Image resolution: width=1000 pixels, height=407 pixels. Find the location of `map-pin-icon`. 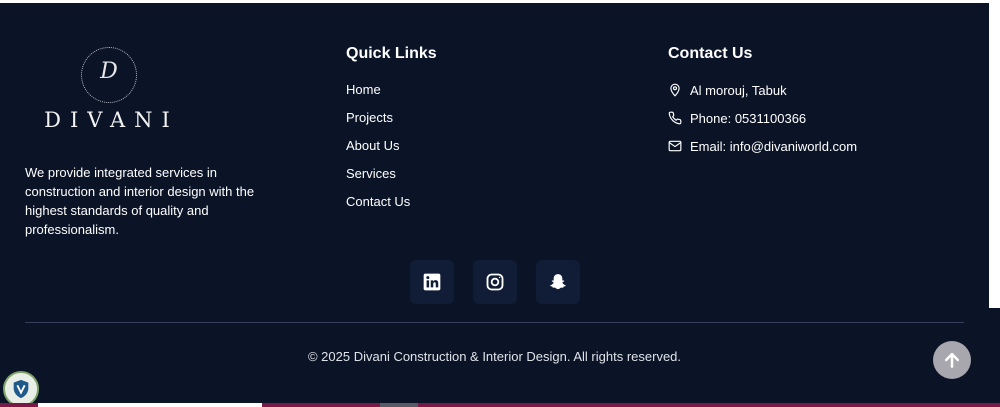

map-pin-icon is located at coordinates (675, 90).